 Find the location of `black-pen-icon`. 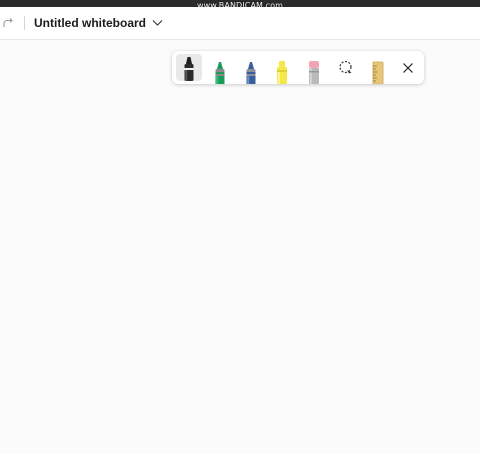

black-pen-icon is located at coordinates (189, 69).